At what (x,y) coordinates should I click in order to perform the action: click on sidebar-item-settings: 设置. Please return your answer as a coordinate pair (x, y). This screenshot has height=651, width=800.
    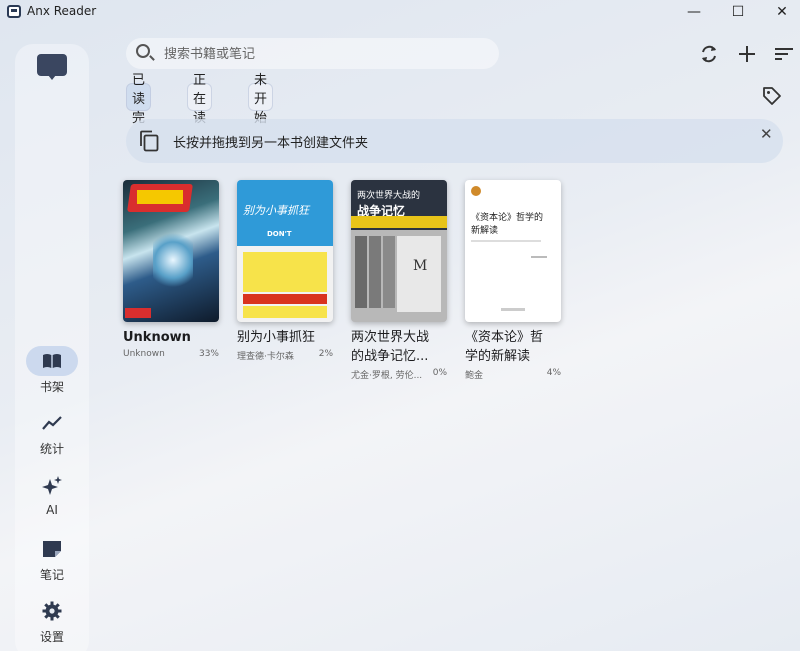
    Looking at the image, I should click on (52, 620).